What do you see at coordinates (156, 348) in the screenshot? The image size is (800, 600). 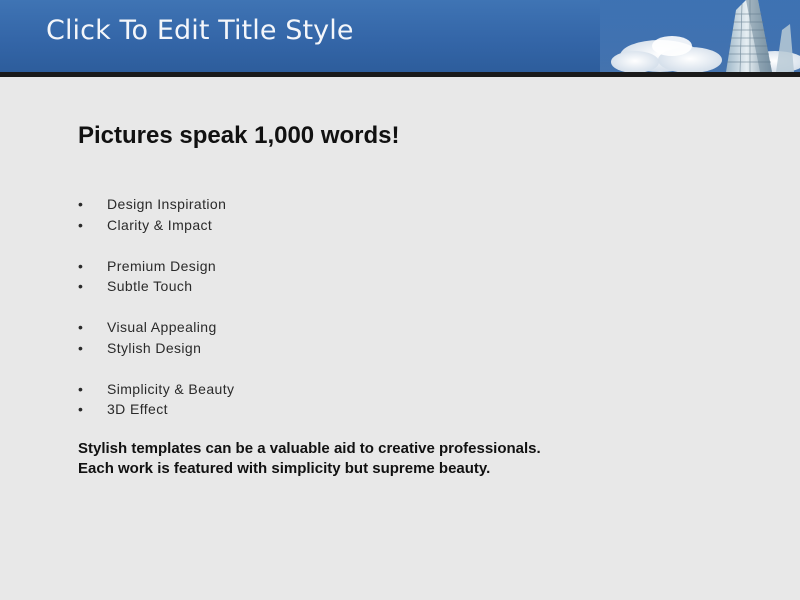 I see `bullet-item: Stylish Design` at bounding box center [156, 348].